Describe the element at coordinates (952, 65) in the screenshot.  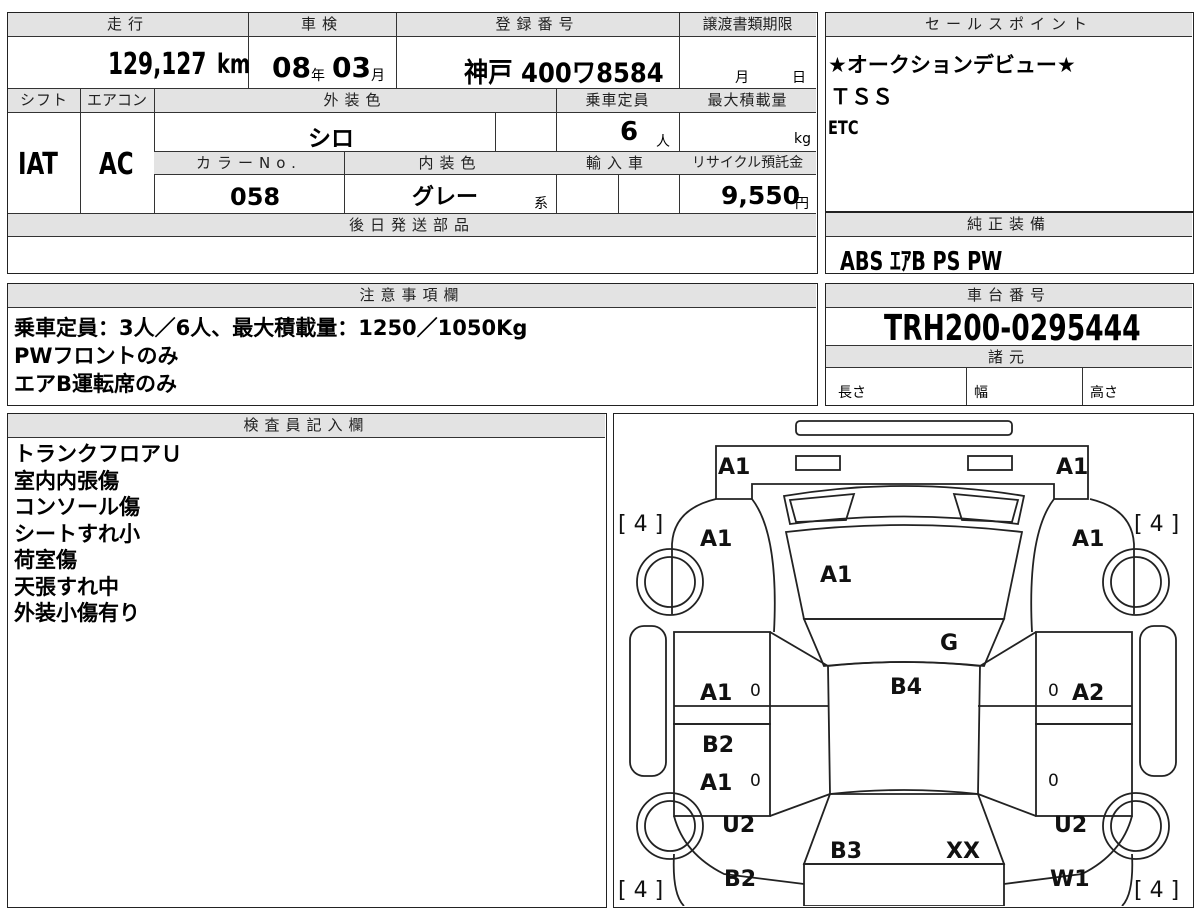
I see `sales-point-line-1: ★オークションデビュー★` at that location.